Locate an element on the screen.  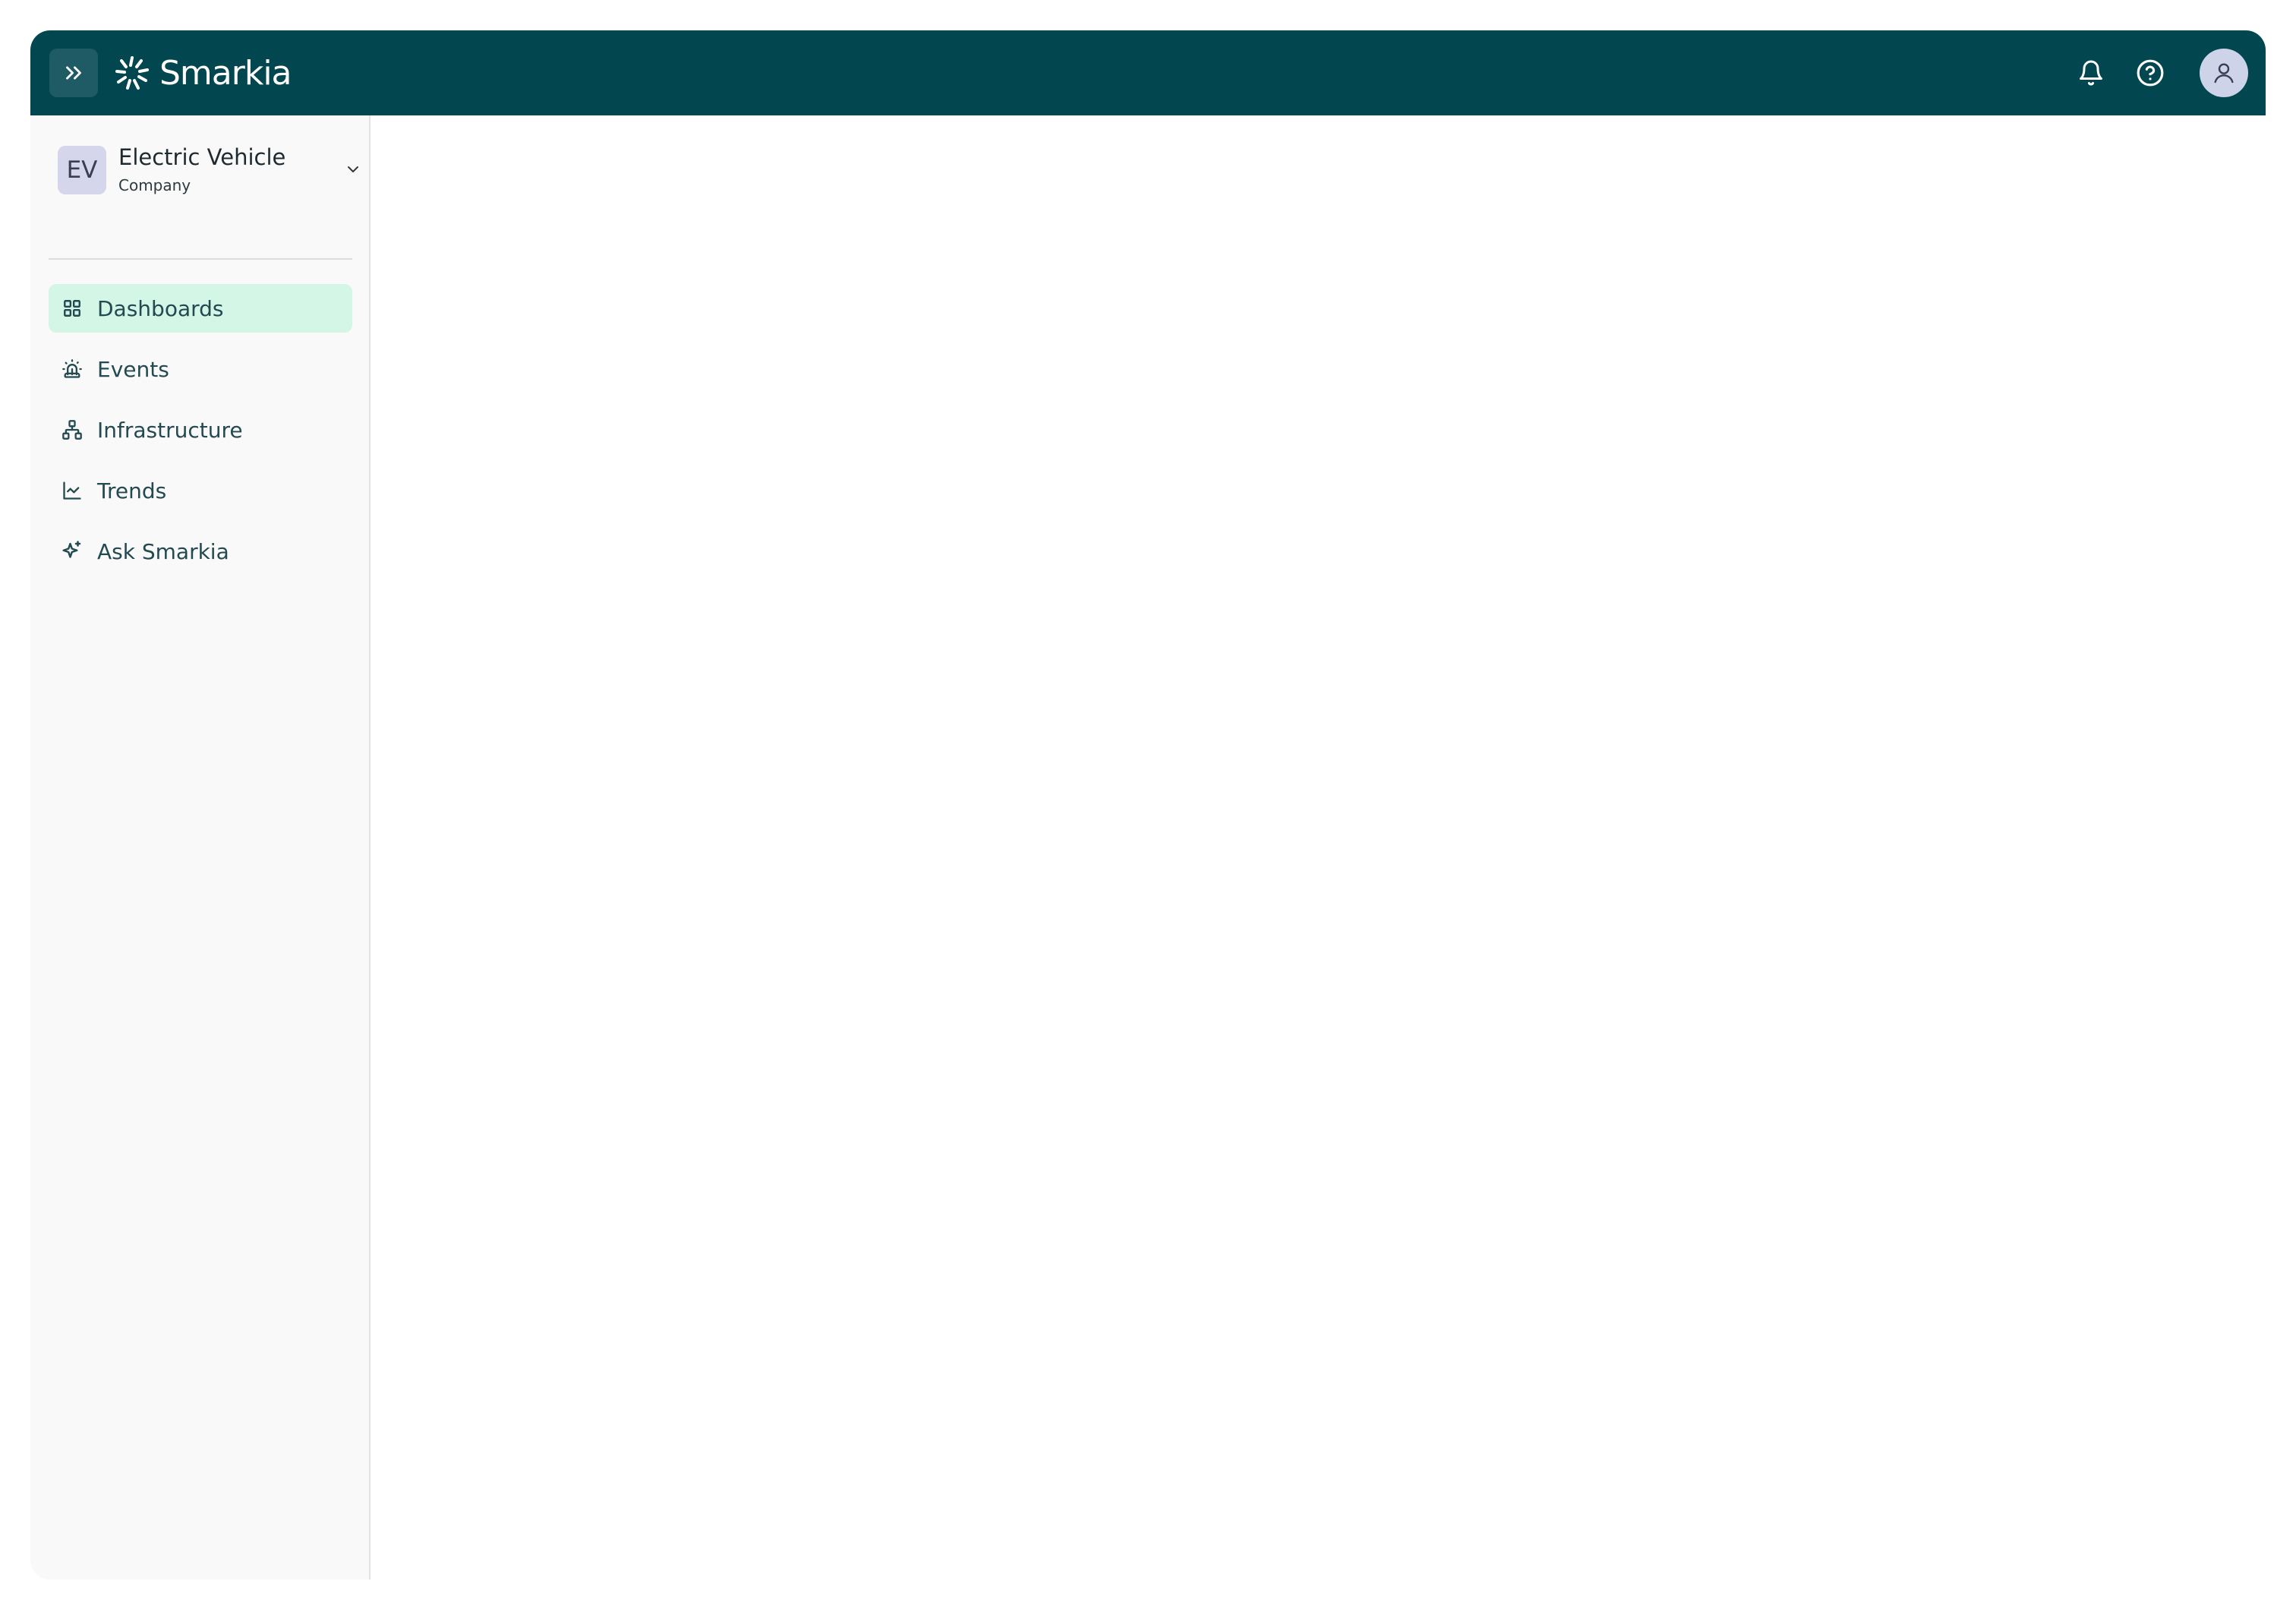
bell-icon is located at coordinates (2091, 73).